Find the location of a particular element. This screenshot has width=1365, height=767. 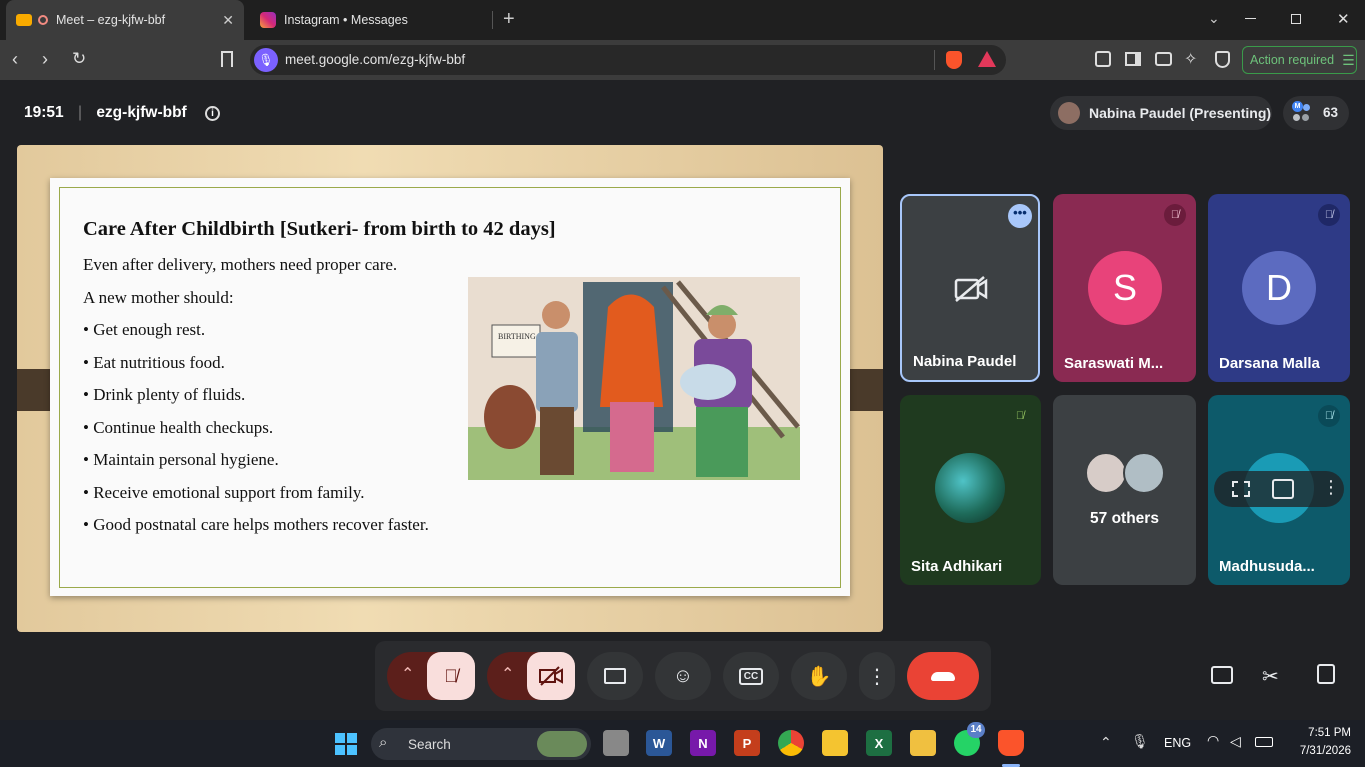

avatar: S is located at coordinates (1125, 288).